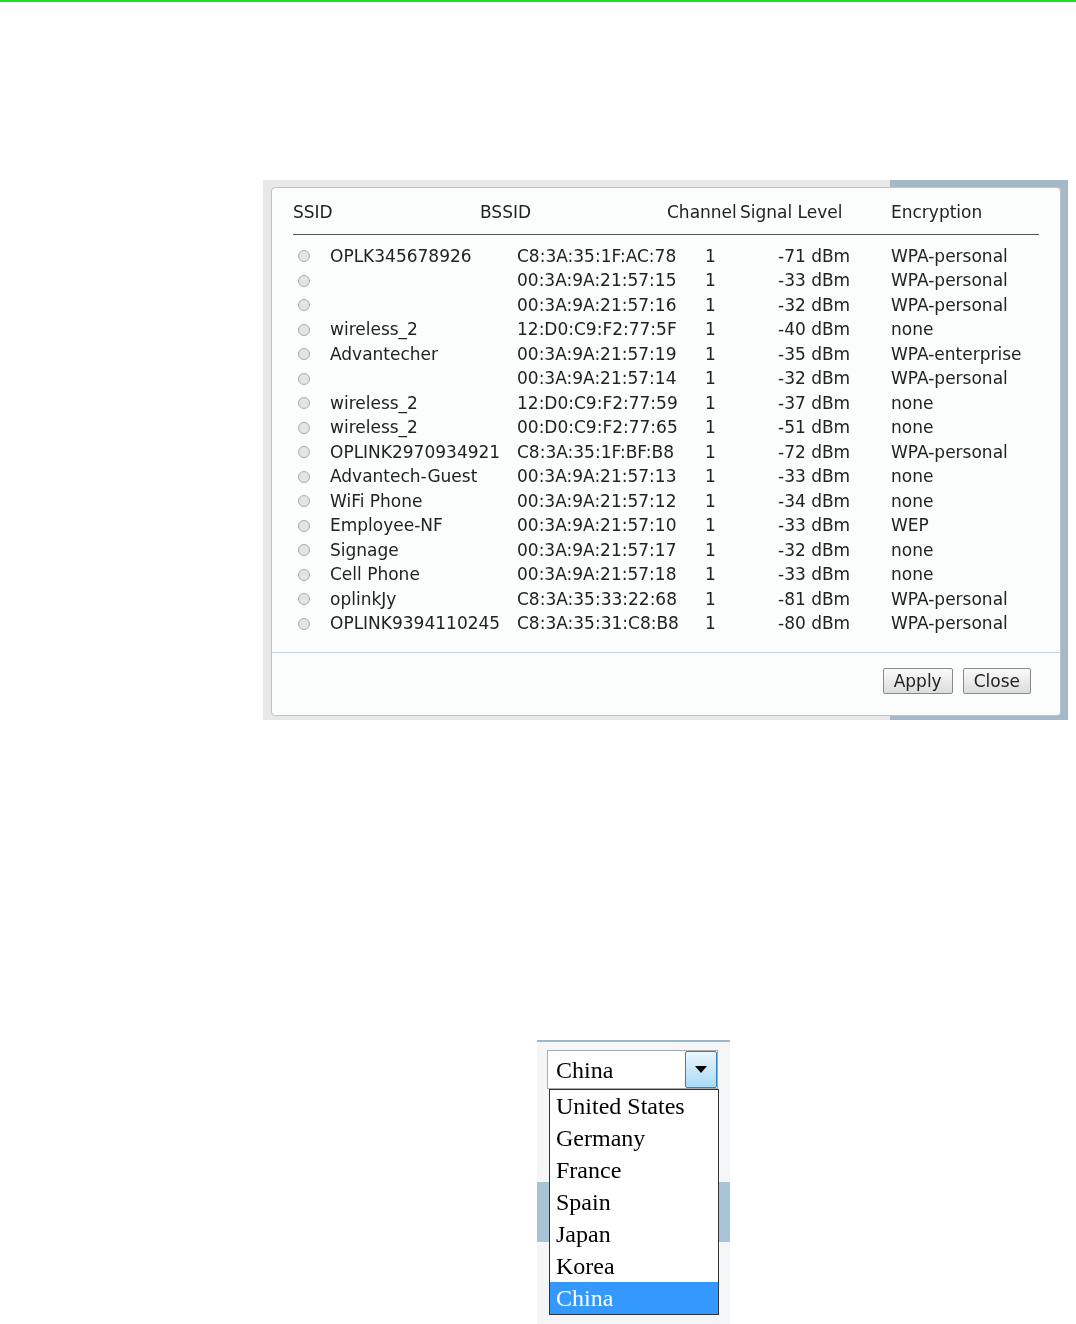 This screenshot has width=1076, height=1324. I want to click on table-cell: 00:3A:9A:21:57:13, so click(597, 476).